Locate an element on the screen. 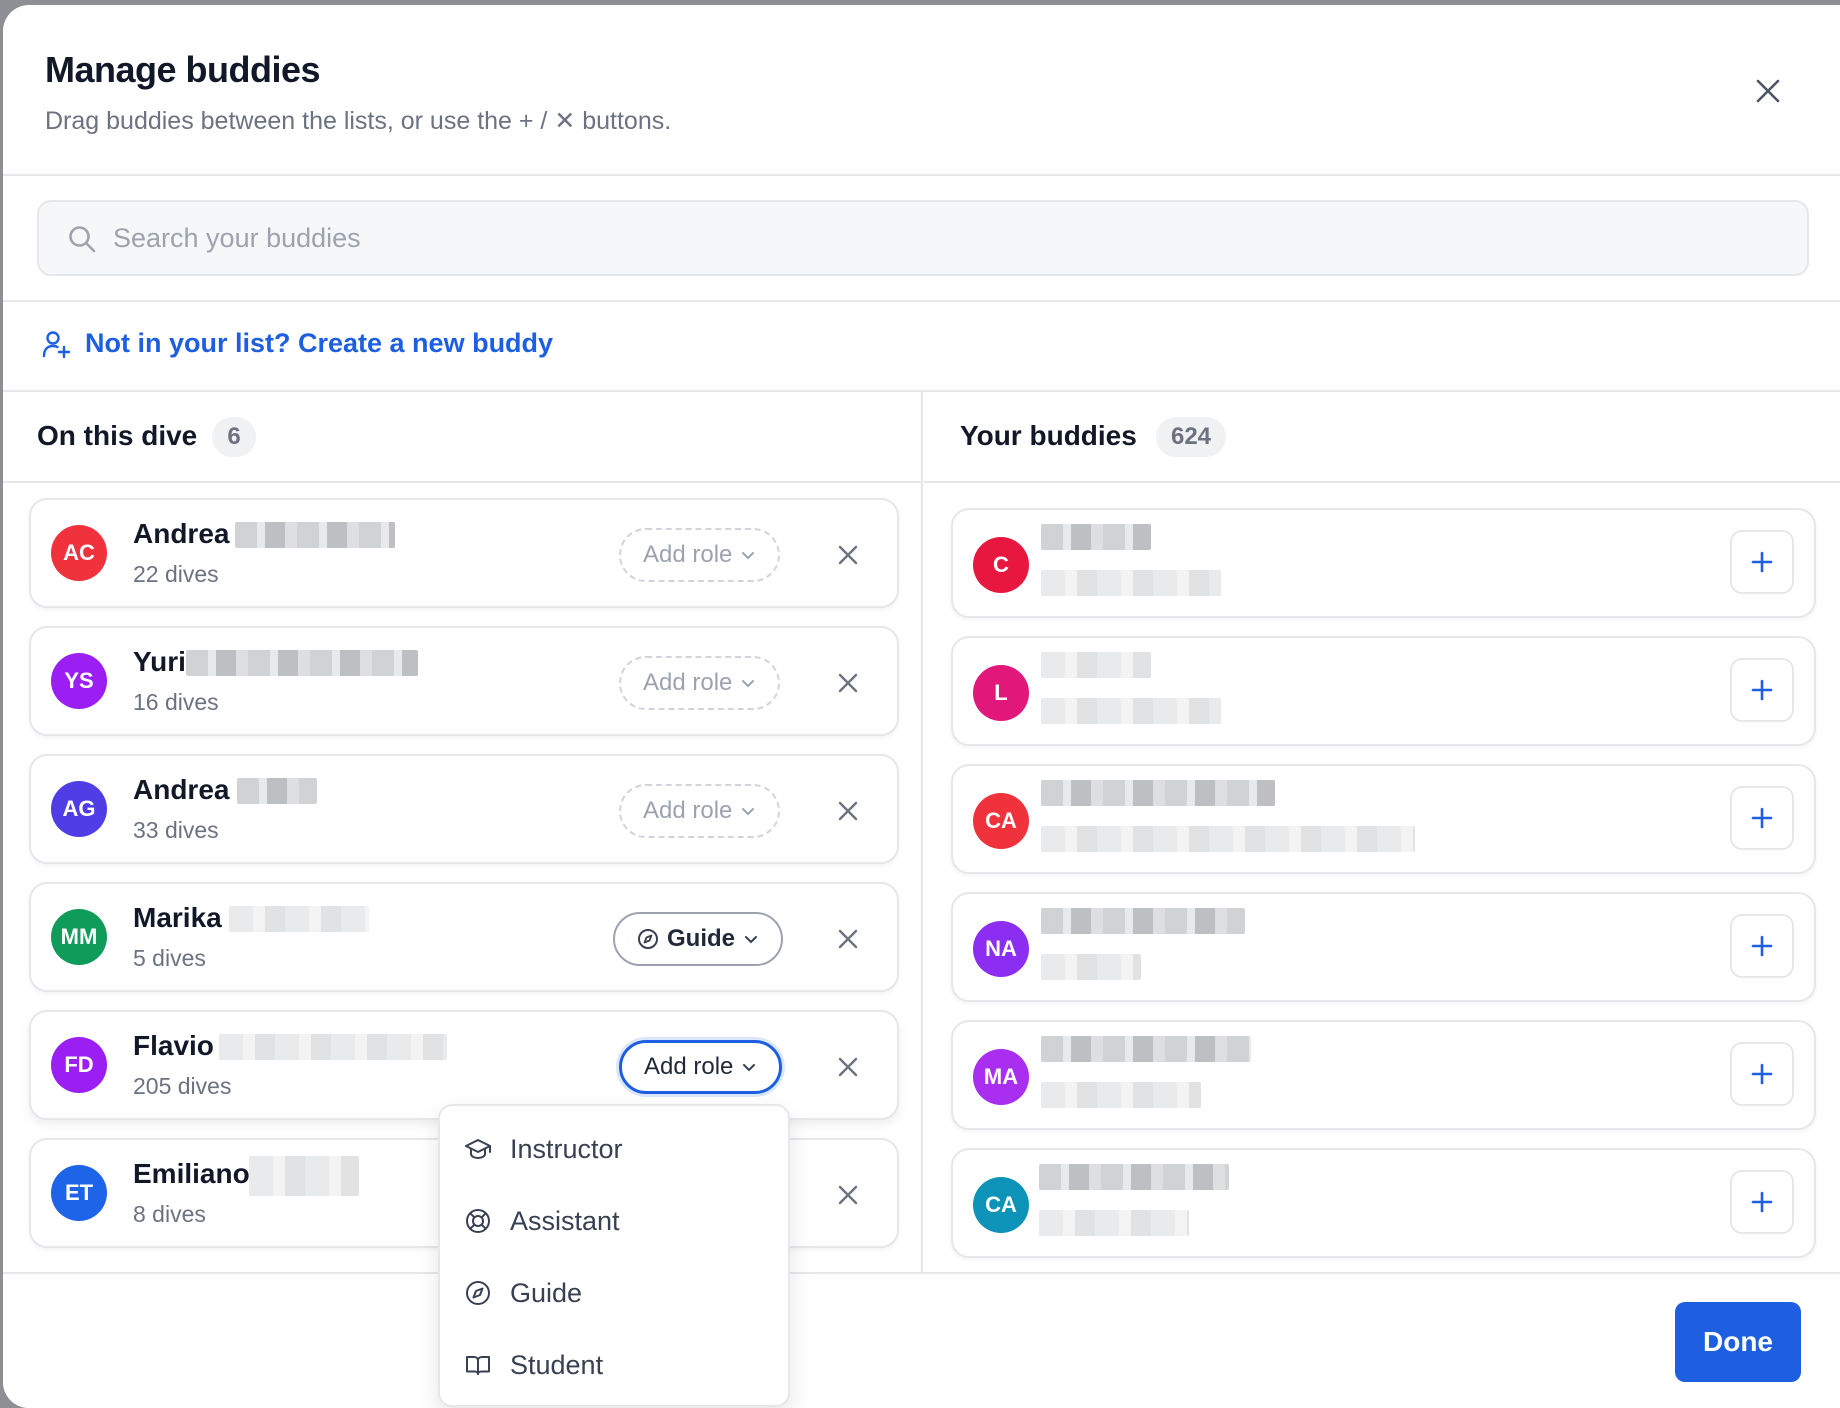 The image size is (1840, 1408). done-button: Done is located at coordinates (1738, 1342).